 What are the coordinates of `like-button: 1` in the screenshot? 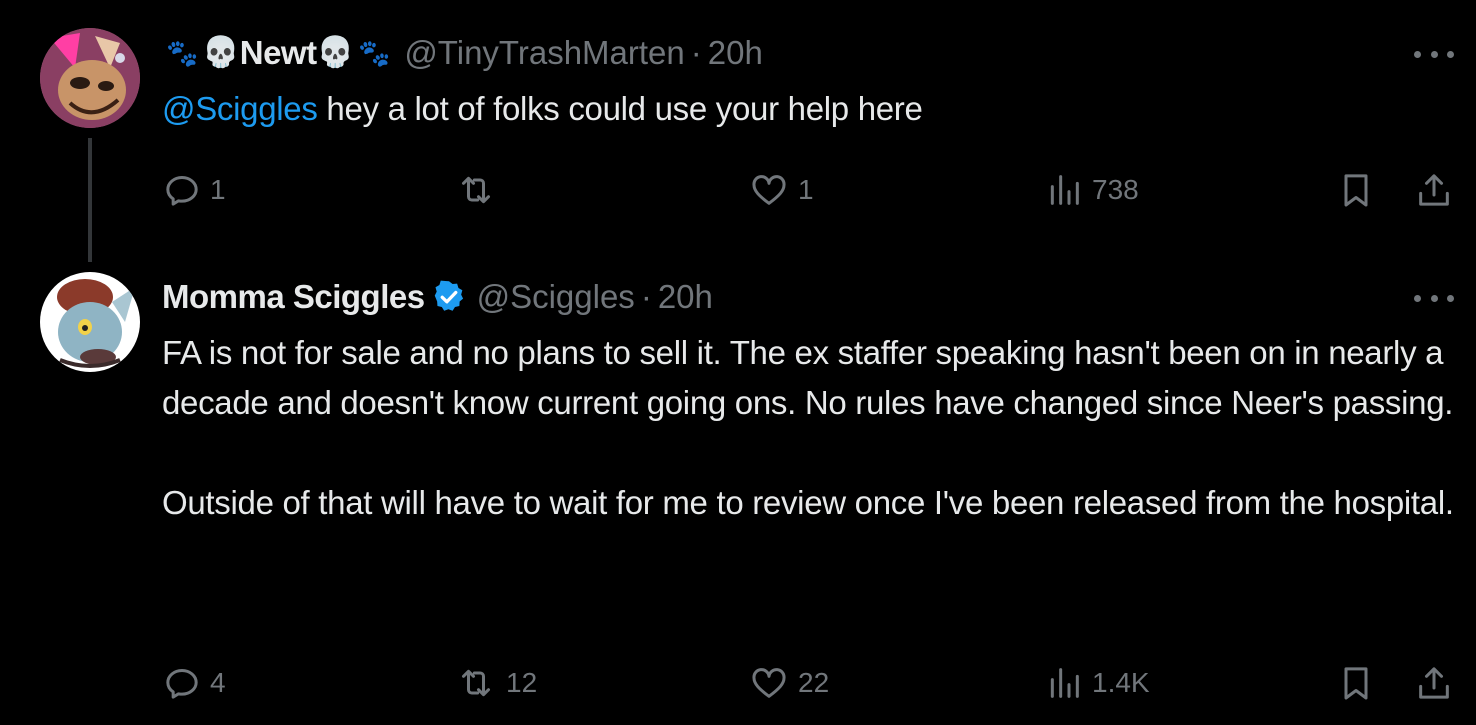 It's located at (781, 190).